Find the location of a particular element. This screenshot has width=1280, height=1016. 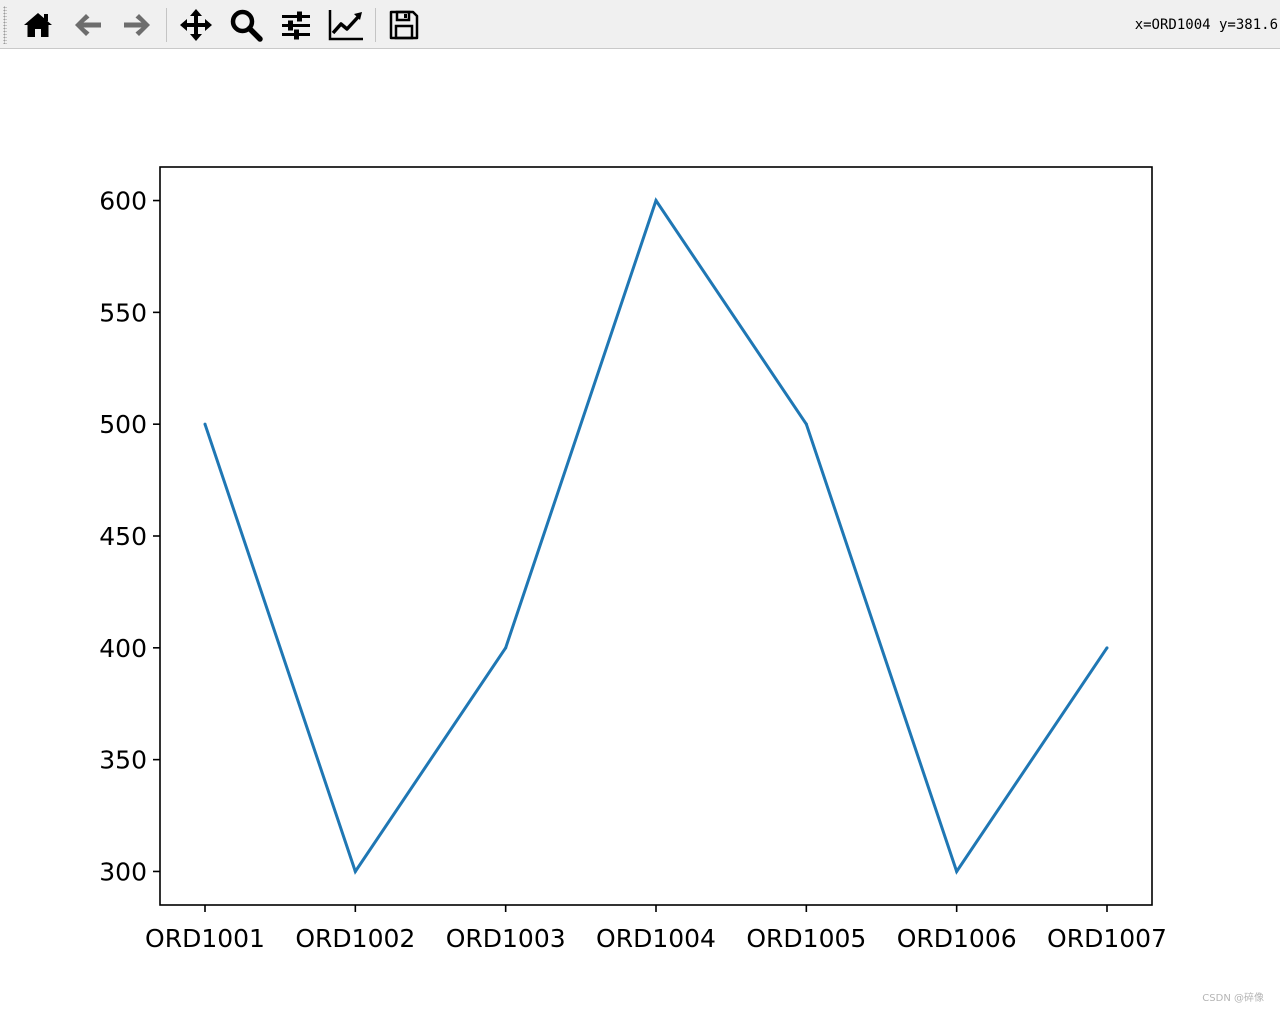

y-tick-label: 500 is located at coordinates (123, 424).